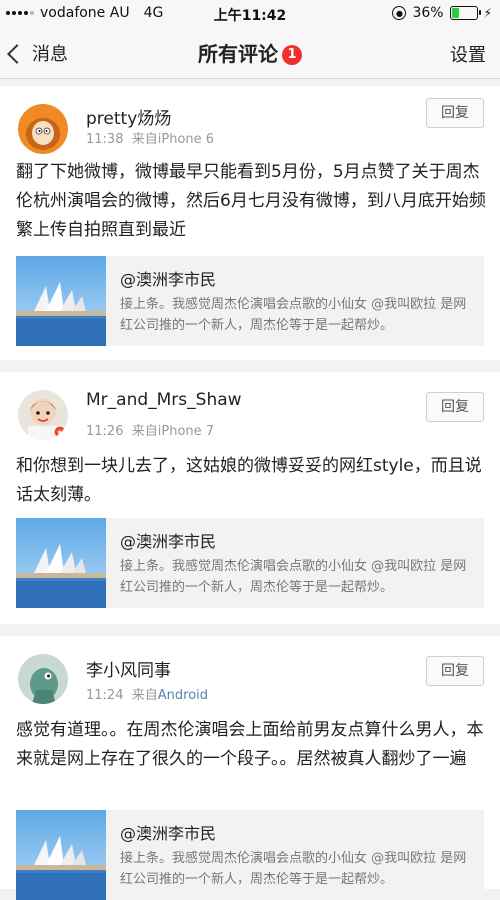  I want to click on comment-meta: 11:24 来自Android, so click(147, 693).